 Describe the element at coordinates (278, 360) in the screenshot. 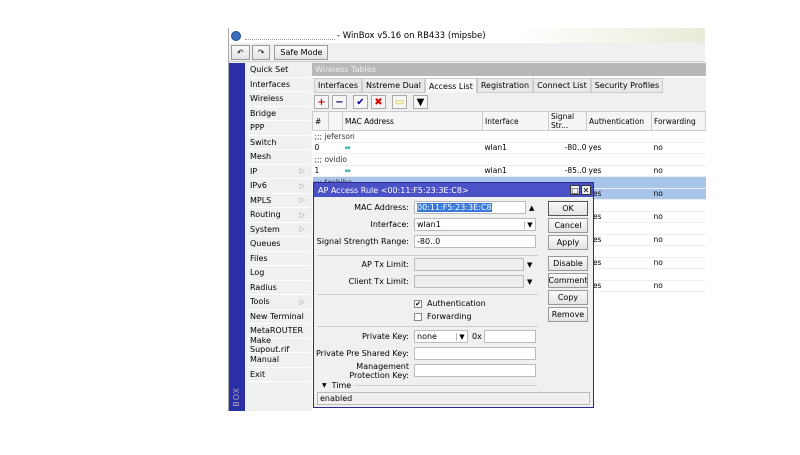

I see `sidebar-item-manual: Manual` at that location.